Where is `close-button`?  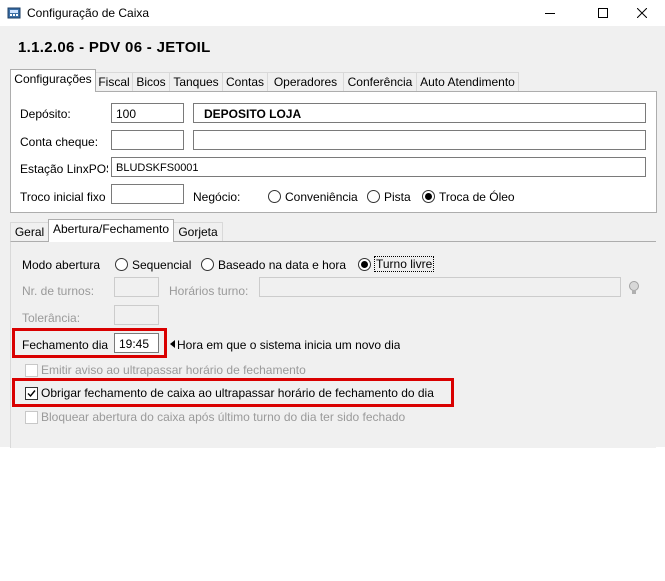 close-button is located at coordinates (642, 13).